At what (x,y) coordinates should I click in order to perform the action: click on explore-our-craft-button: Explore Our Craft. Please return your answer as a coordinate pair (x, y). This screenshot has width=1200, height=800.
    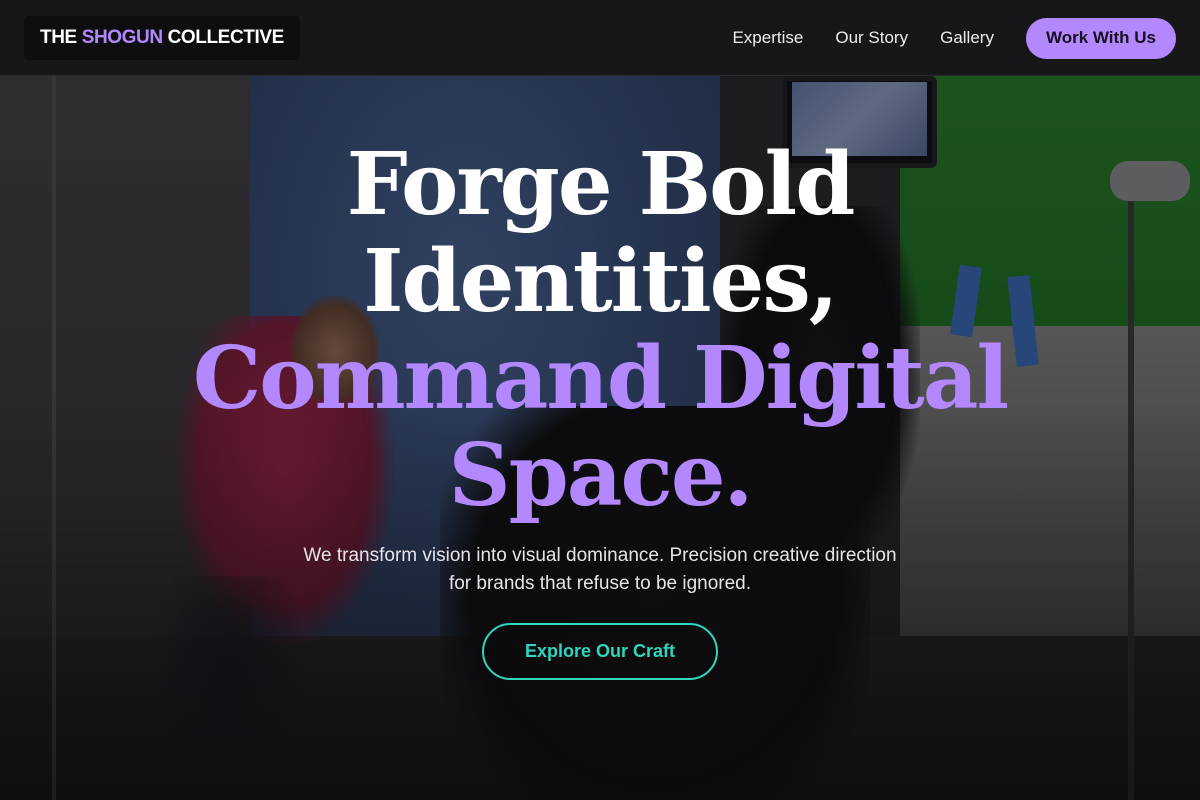
    Looking at the image, I should click on (600, 651).